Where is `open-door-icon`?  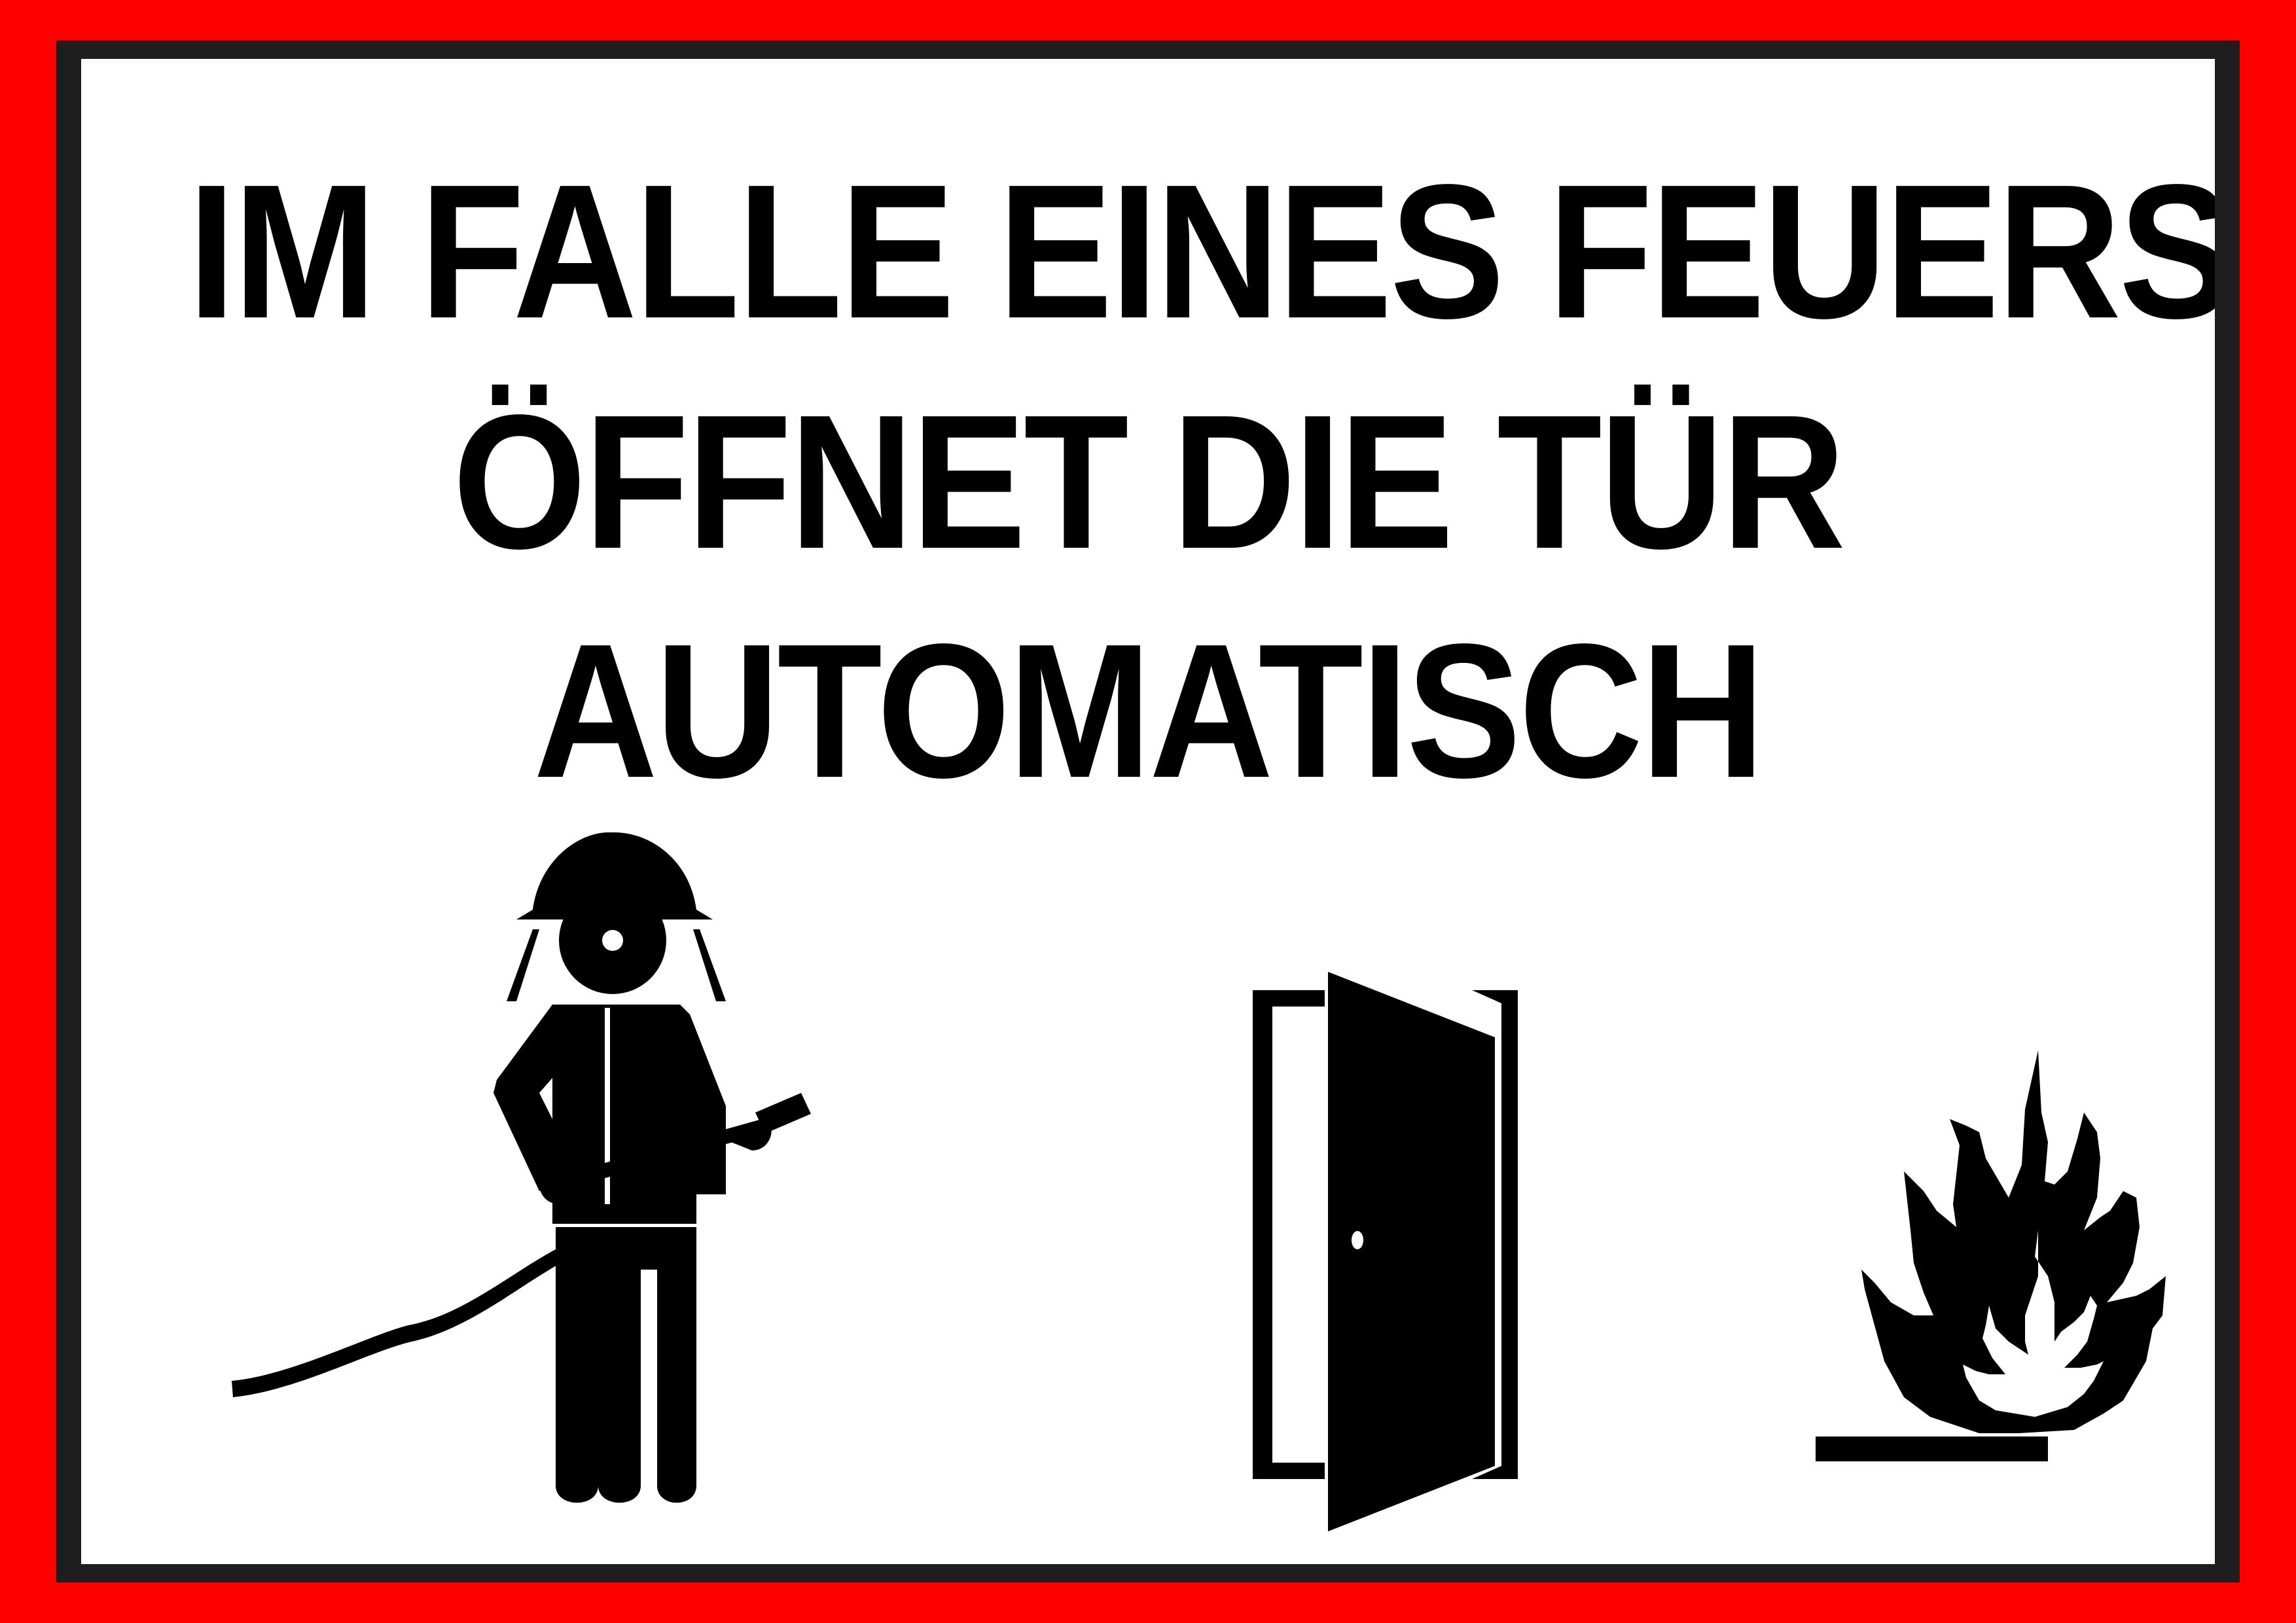
open-door-icon is located at coordinates (1385, 1251).